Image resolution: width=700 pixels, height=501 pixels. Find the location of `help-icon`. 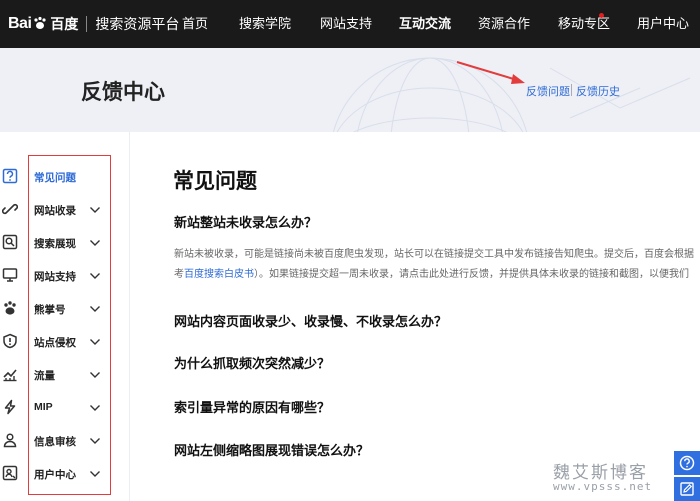

help-icon is located at coordinates (687, 463).